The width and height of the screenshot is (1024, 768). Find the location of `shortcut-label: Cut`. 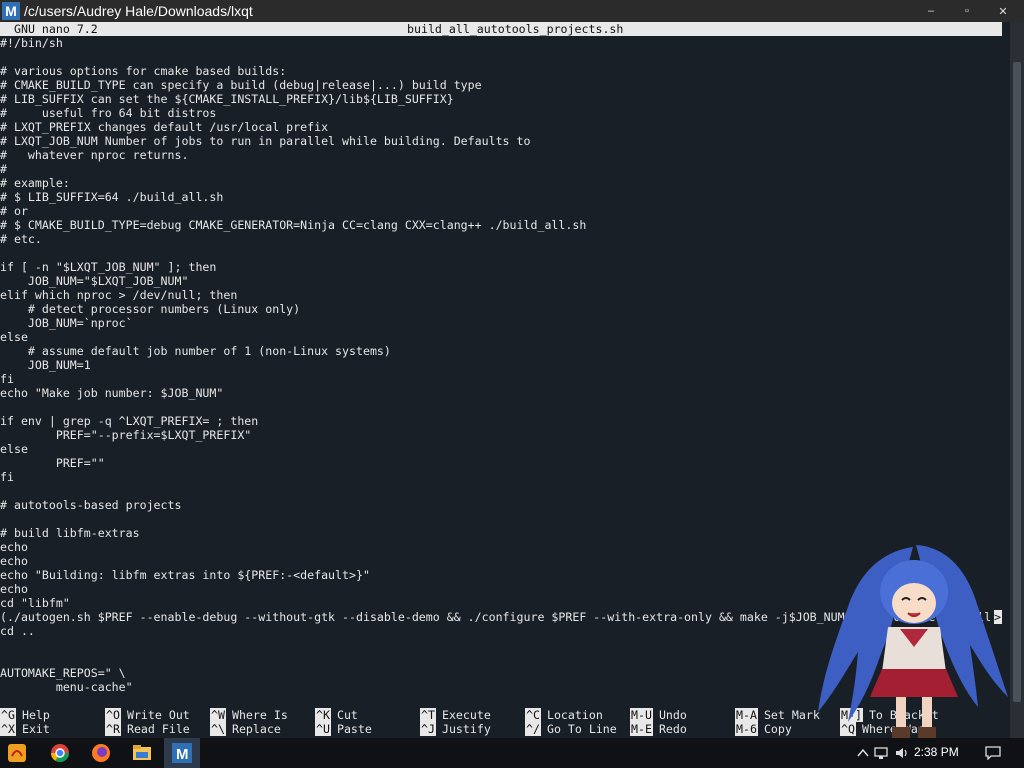

shortcut-label: Cut is located at coordinates (347, 715).